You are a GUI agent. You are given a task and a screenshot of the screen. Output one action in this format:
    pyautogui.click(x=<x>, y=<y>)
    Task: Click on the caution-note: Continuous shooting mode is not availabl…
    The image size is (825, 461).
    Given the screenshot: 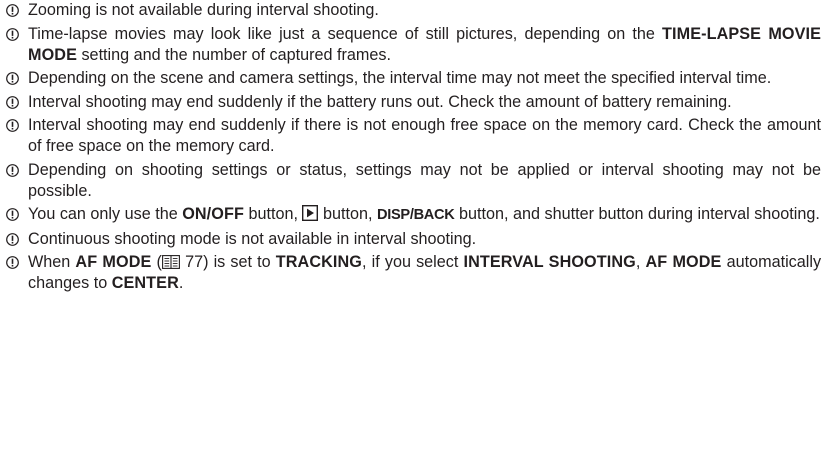 What is the action you would take?
    pyautogui.click(x=412, y=239)
    